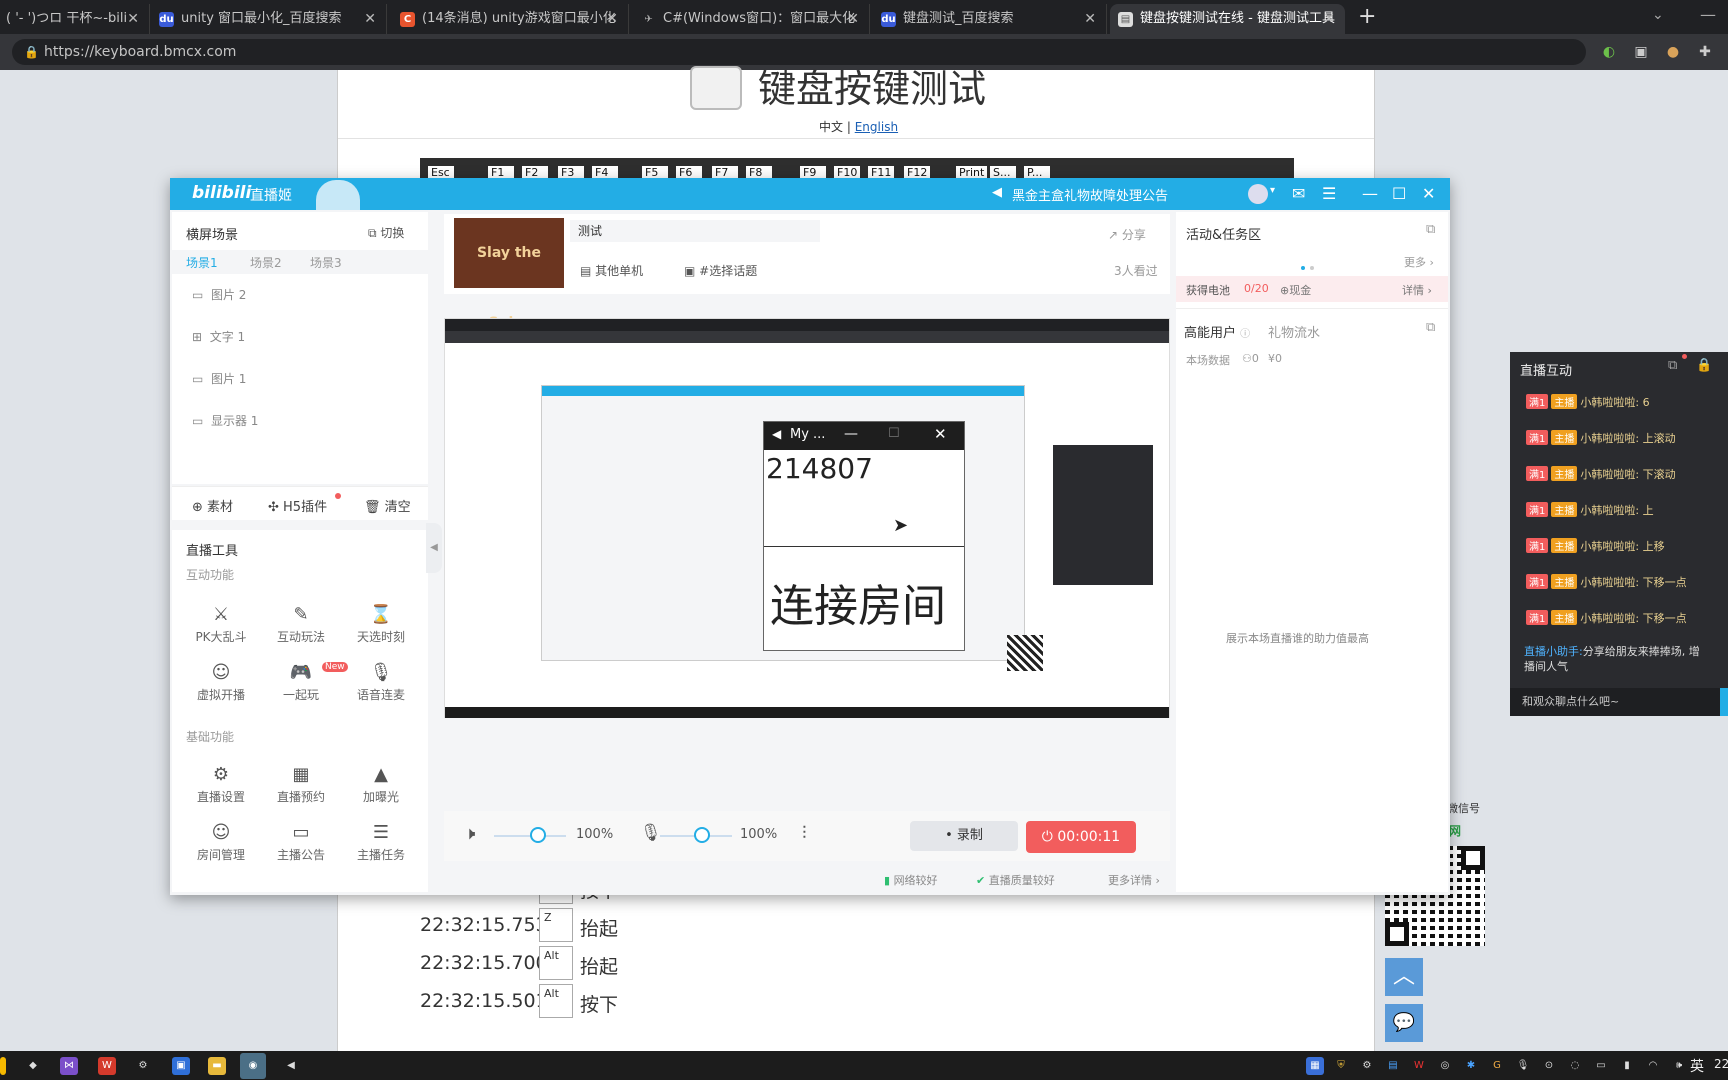 The height and width of the screenshot is (1080, 1728). What do you see at coordinates (804, 833) in the screenshot?
I see `mixer-icon: ⫶` at bounding box center [804, 833].